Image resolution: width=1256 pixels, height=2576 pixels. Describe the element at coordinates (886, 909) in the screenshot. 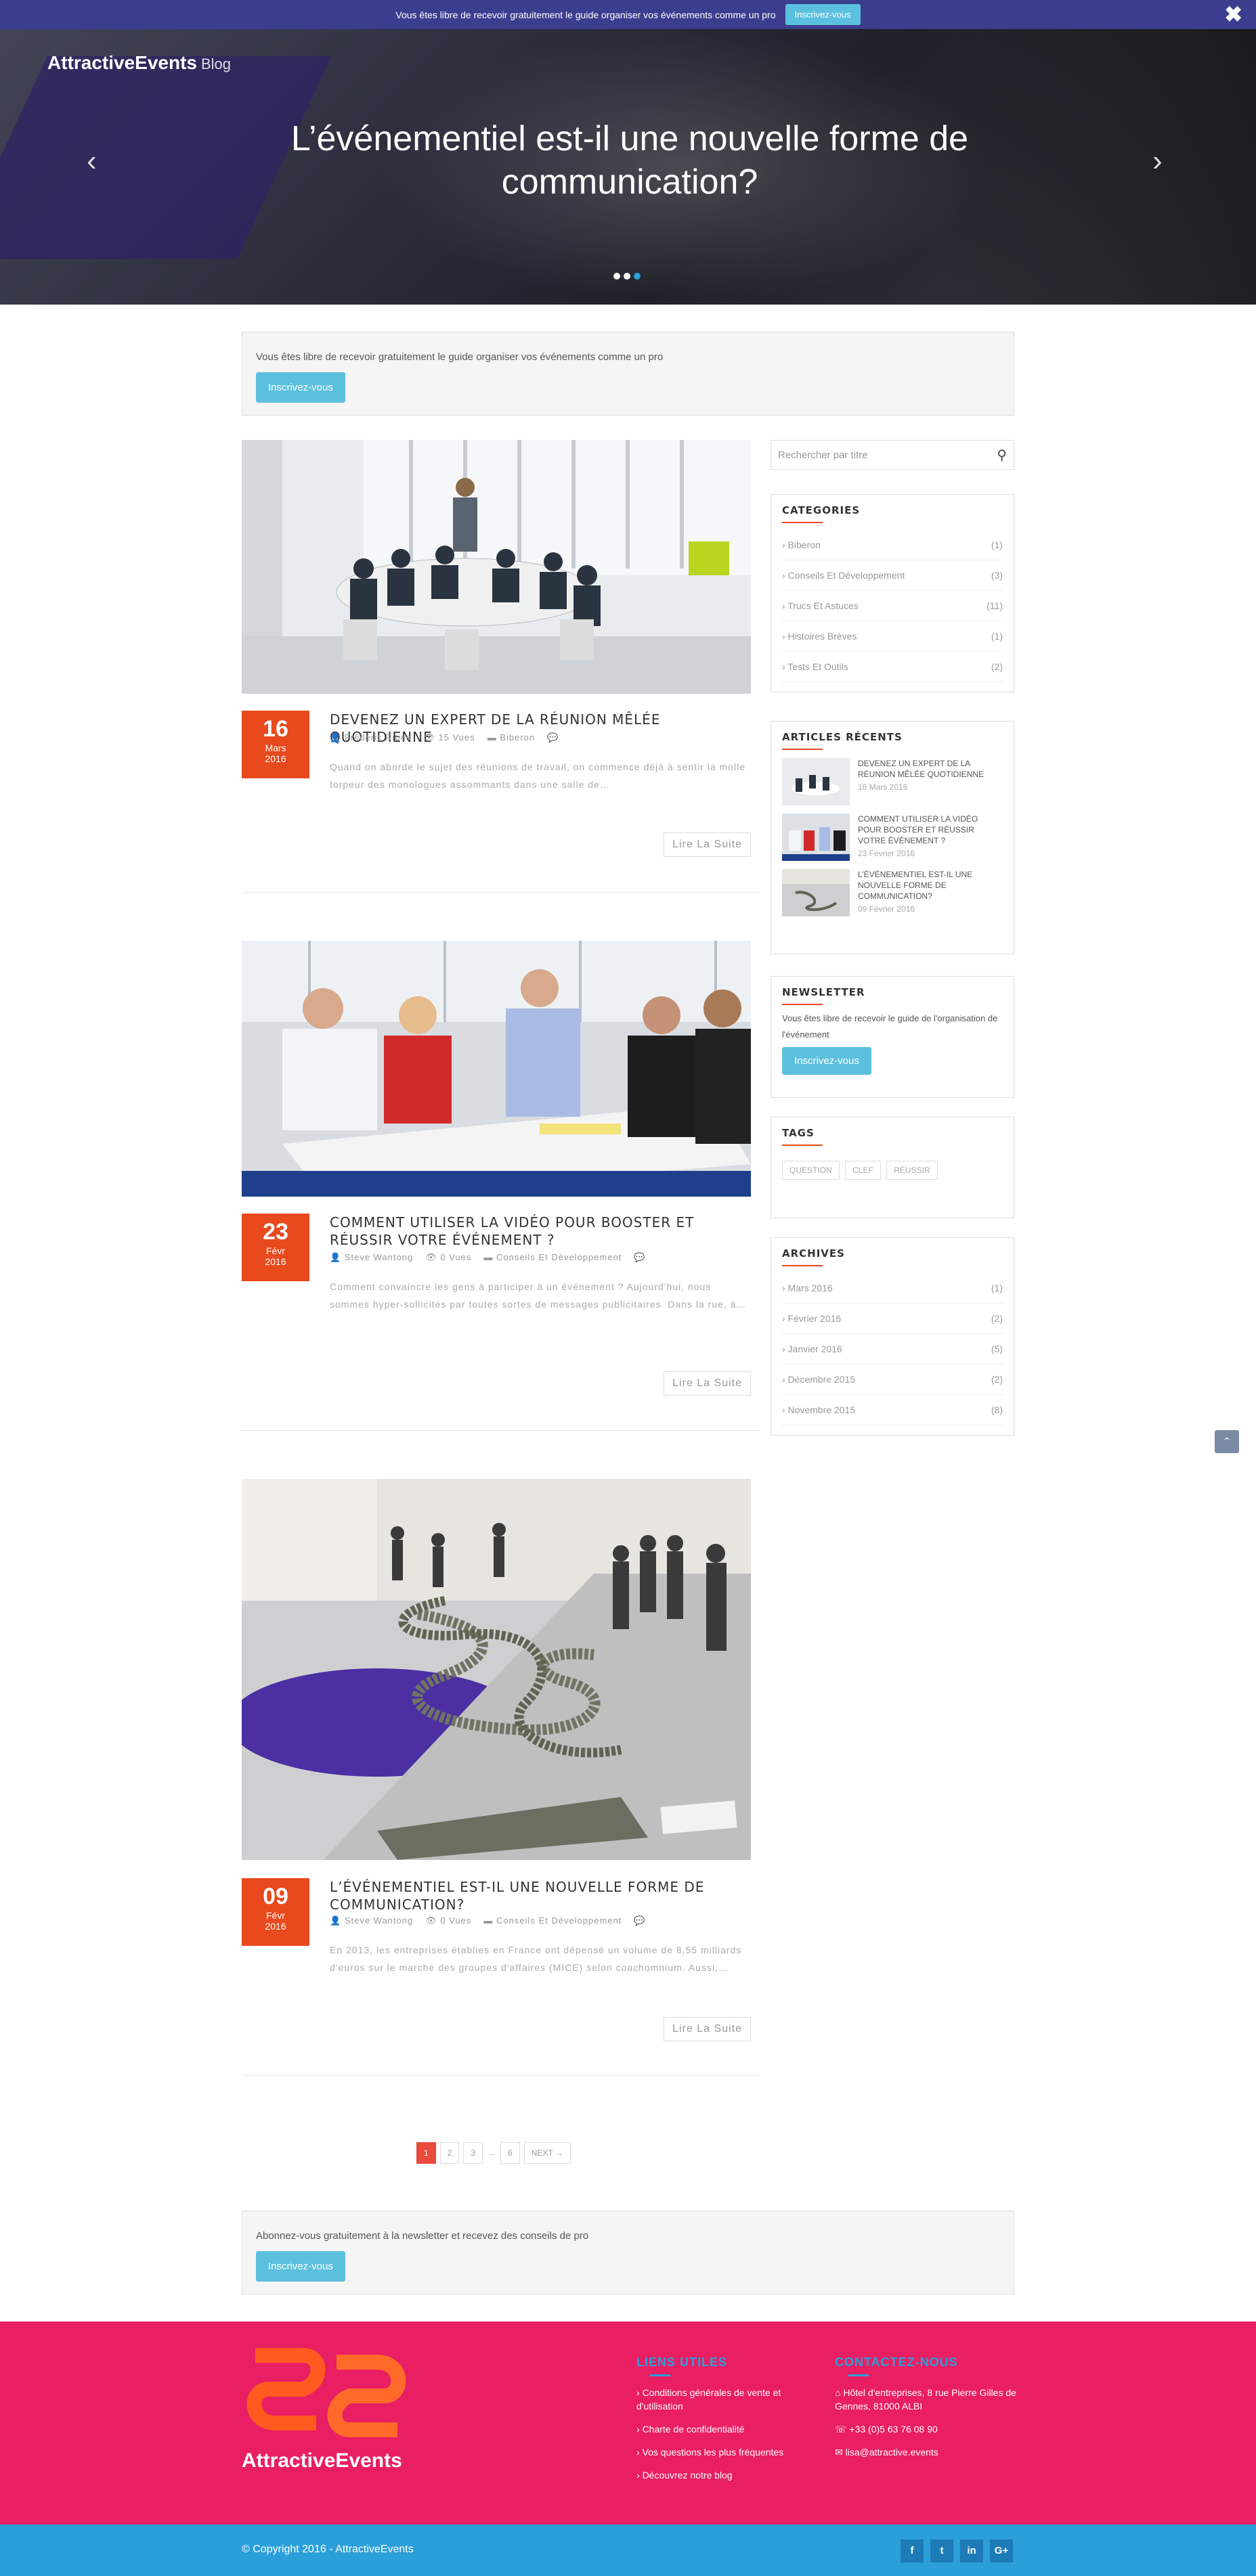

I see `recent-article-date: 09 Février 2016` at that location.